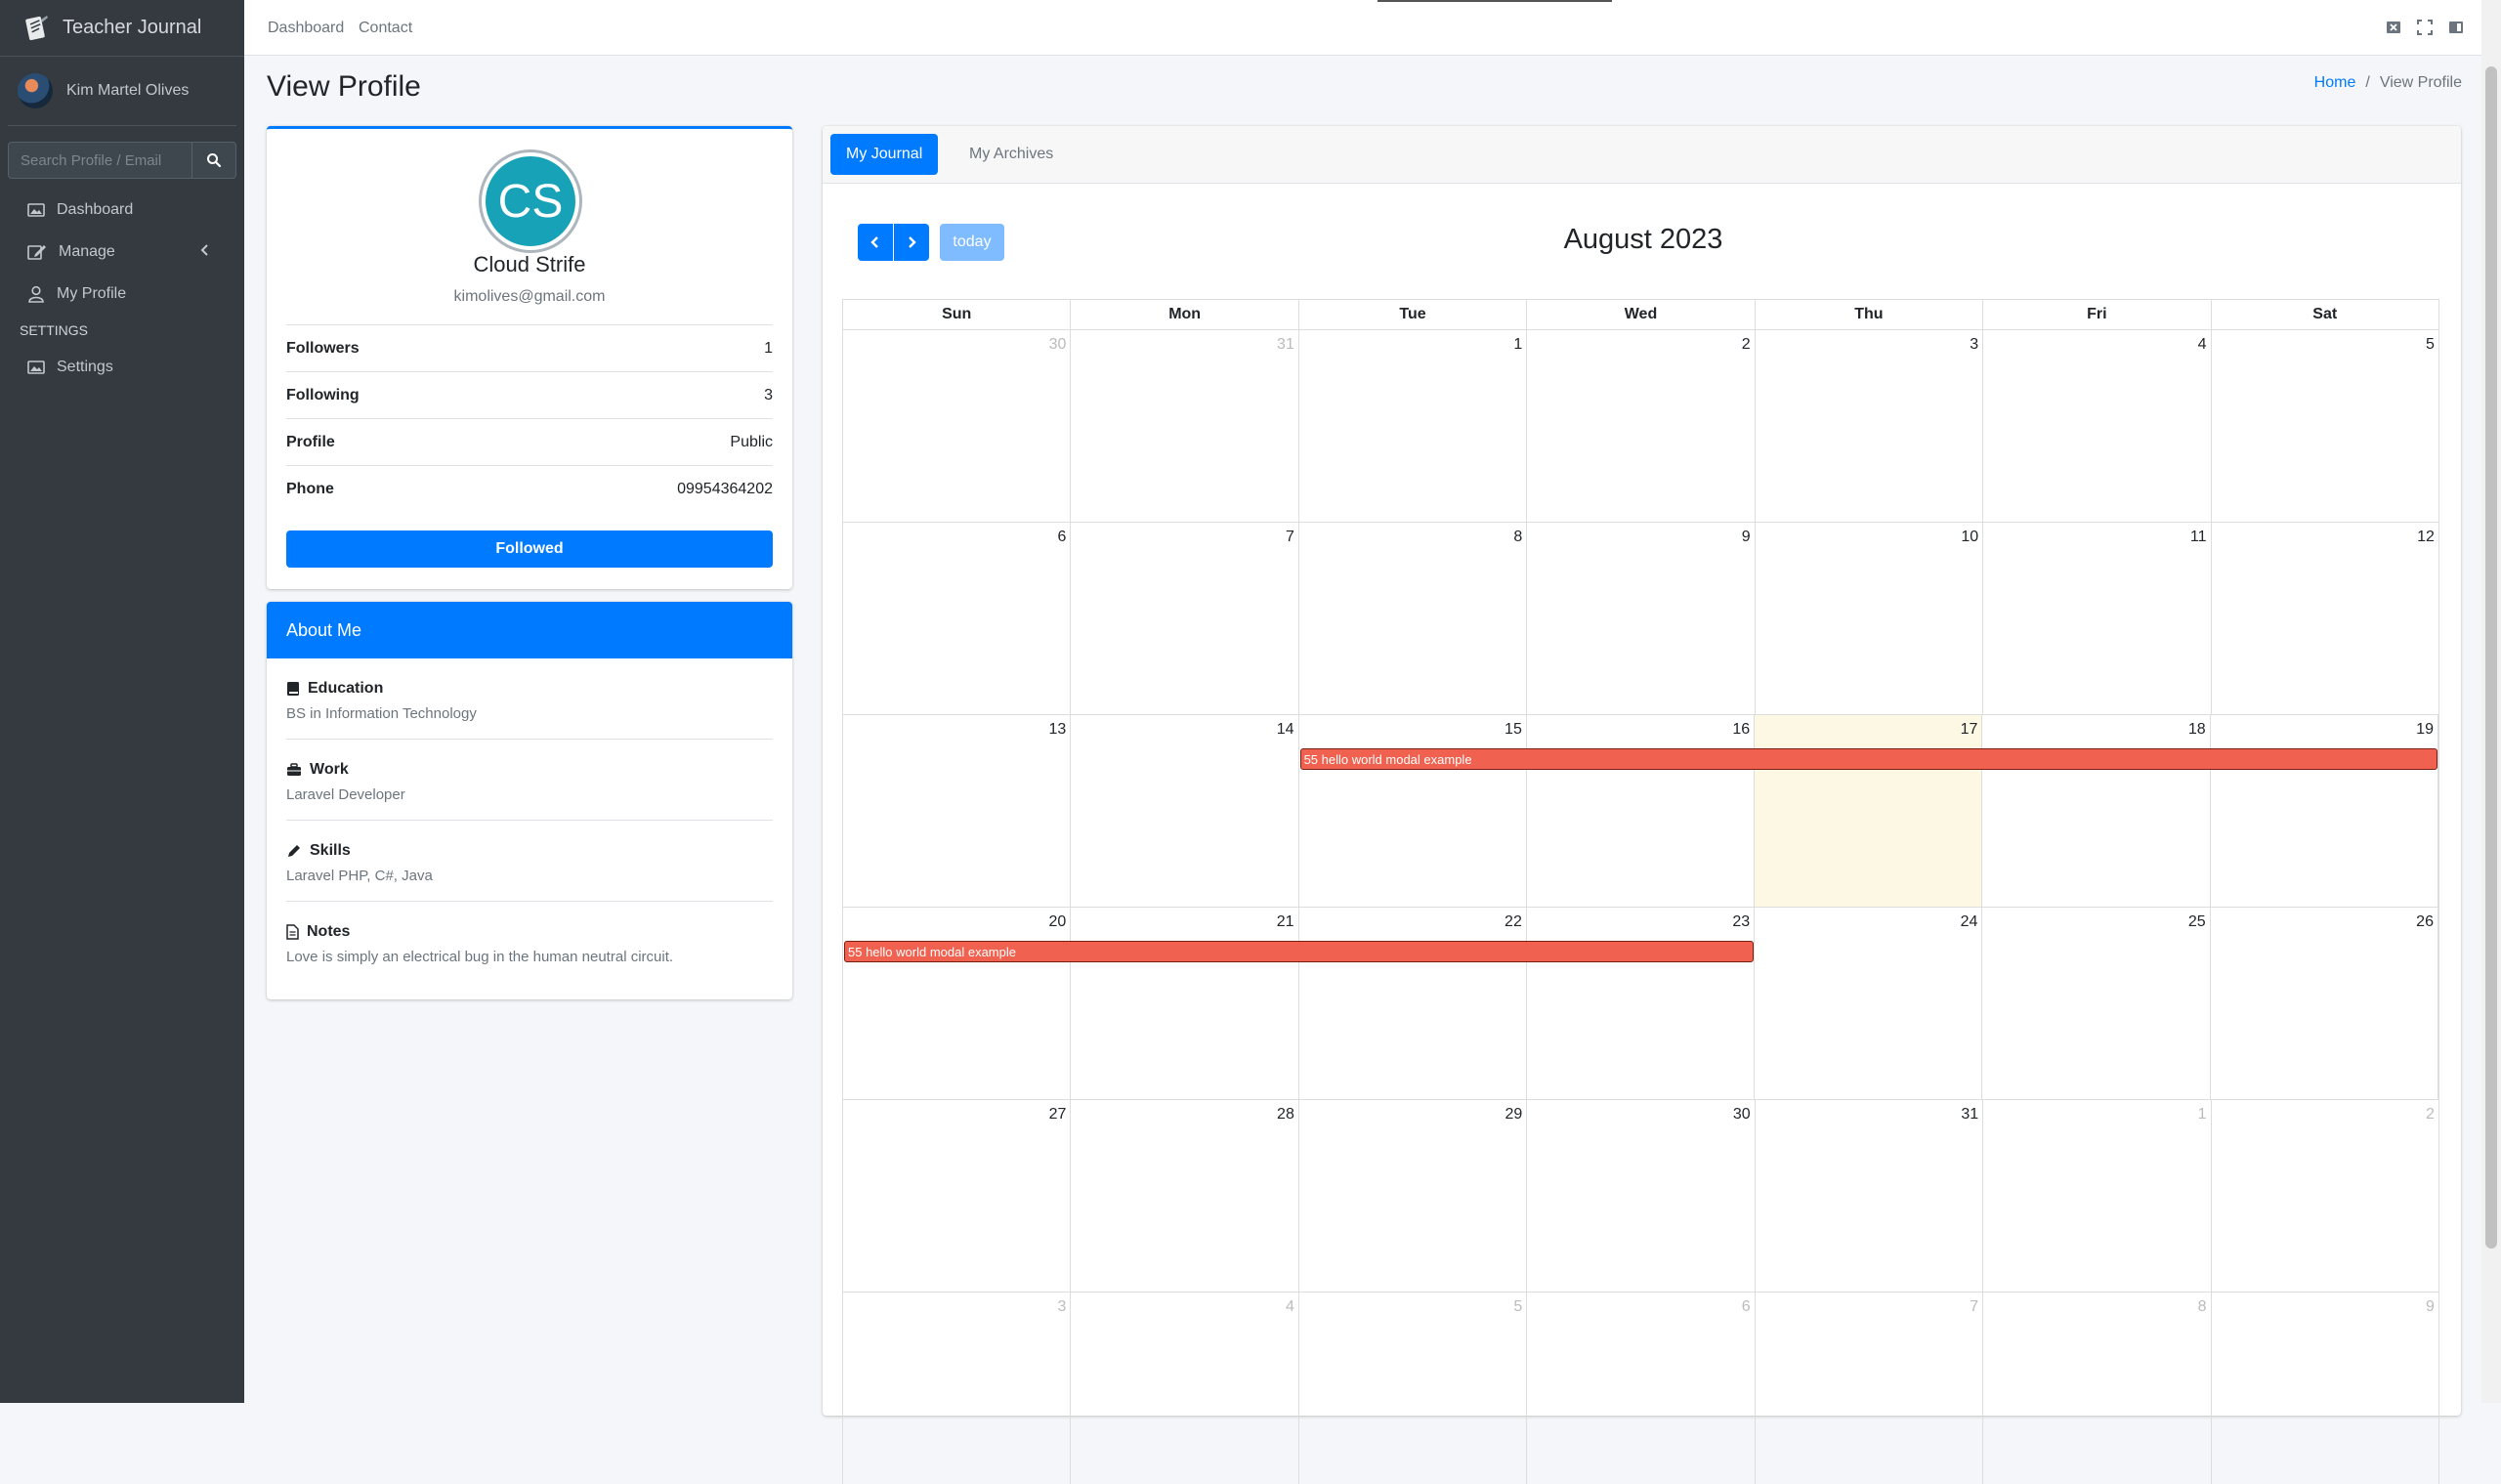 The image size is (2501, 1484). Describe the element at coordinates (1285, 730) in the screenshot. I see `day-number: 14` at that location.